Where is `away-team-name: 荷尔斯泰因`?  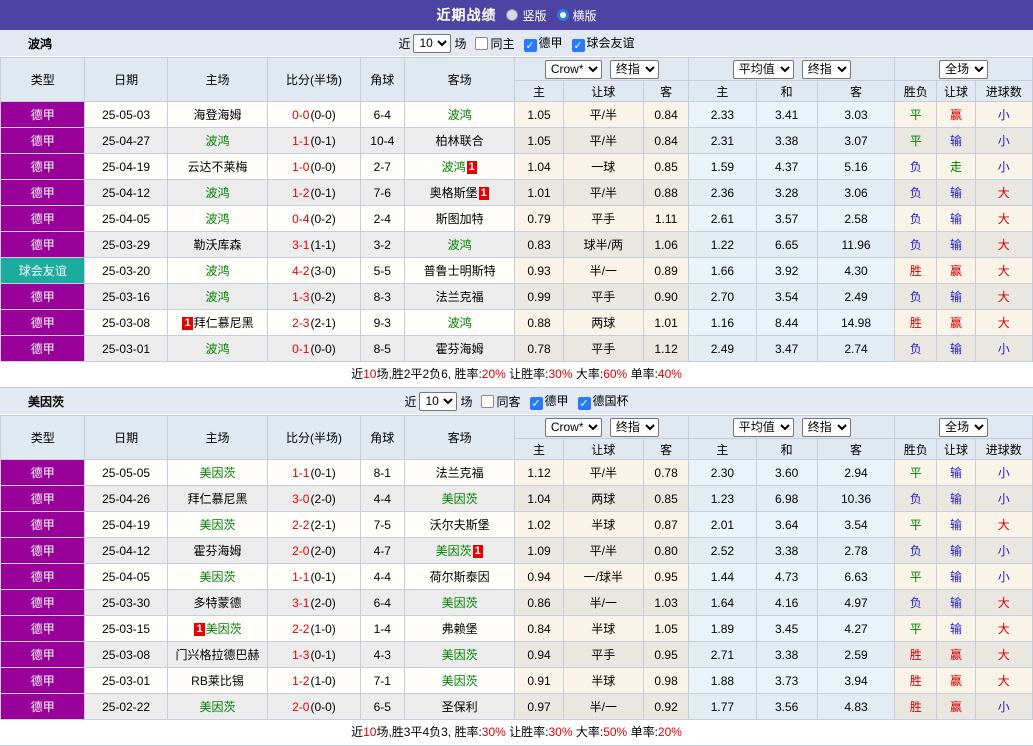
away-team-name: 荷尔斯泰因 is located at coordinates (460, 577).